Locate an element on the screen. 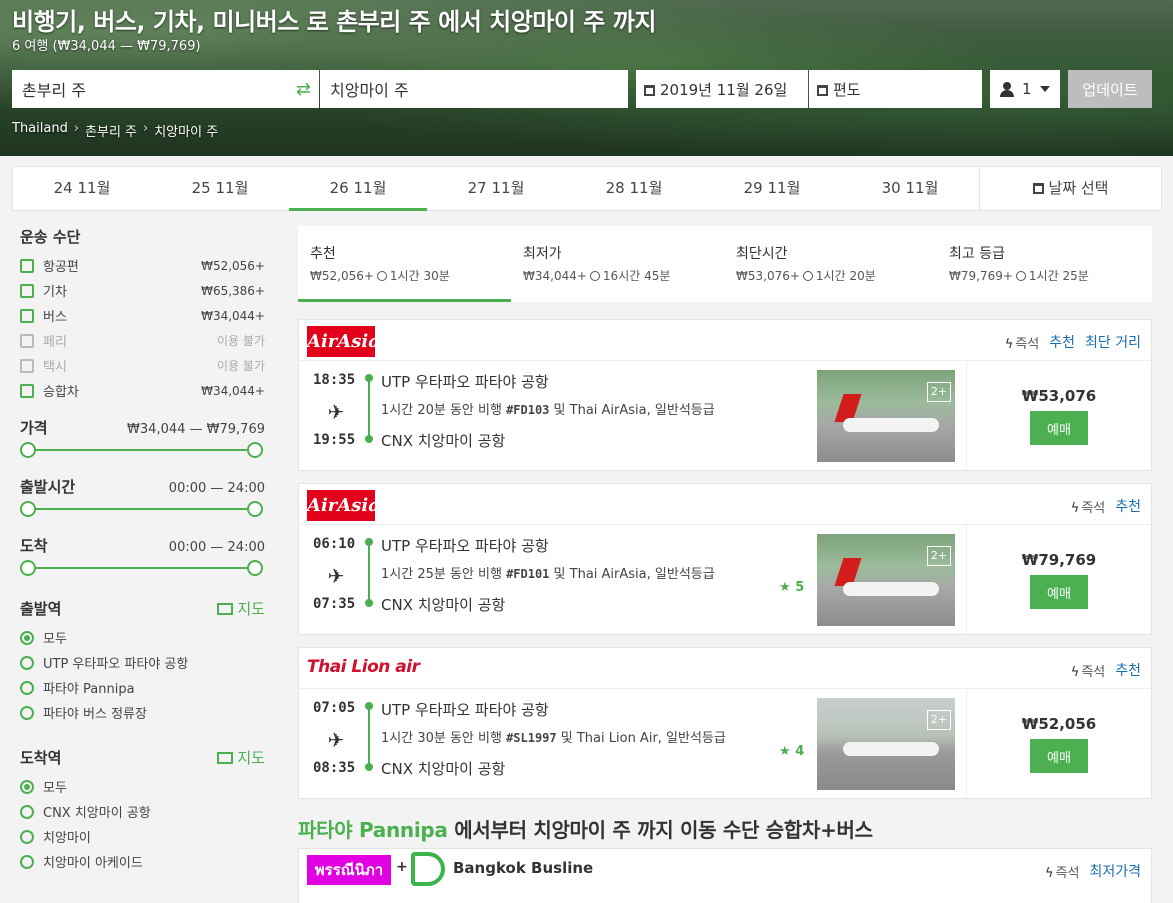 The width and height of the screenshot is (1173, 903). rating: ★ 5 is located at coordinates (791, 587).